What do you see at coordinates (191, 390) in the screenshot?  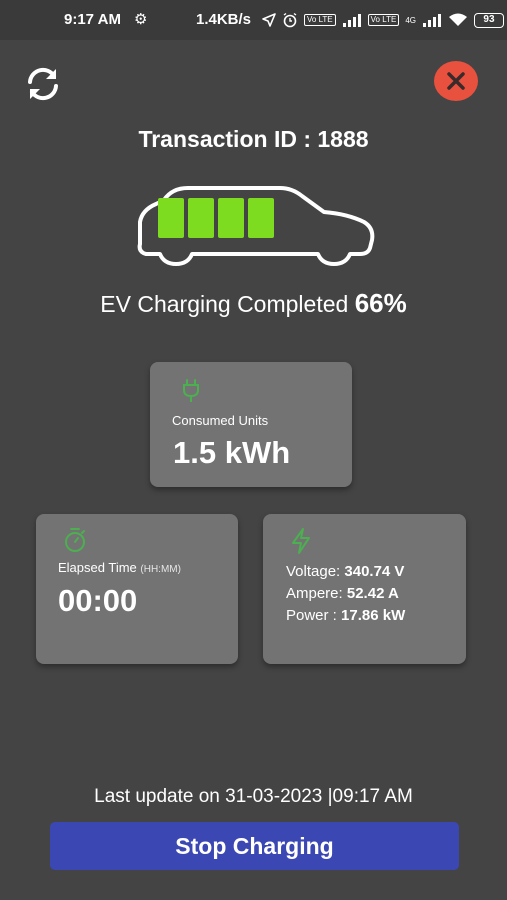 I see `plug-icon` at bounding box center [191, 390].